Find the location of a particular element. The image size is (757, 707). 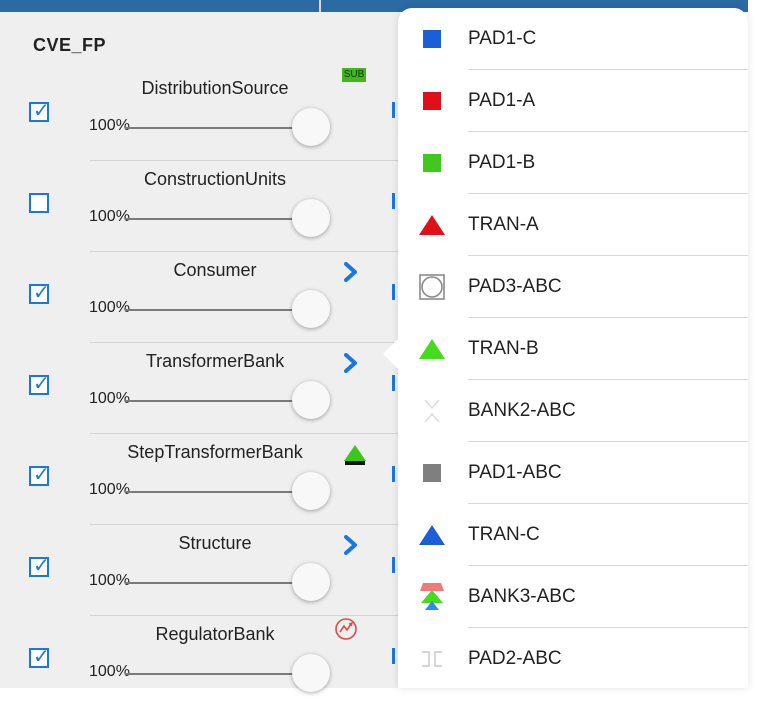

legend-label: TRAN-C is located at coordinates (504, 534).